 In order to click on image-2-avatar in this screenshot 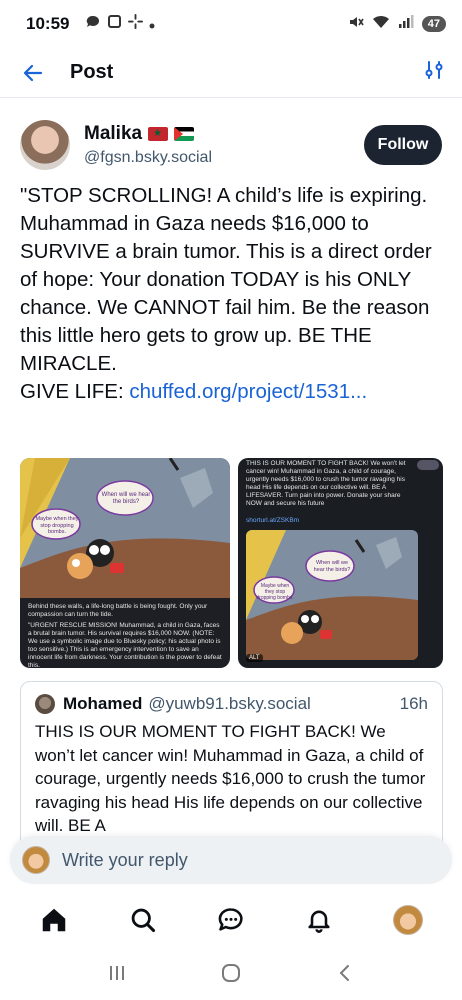, I will do `click(428, 465)`.